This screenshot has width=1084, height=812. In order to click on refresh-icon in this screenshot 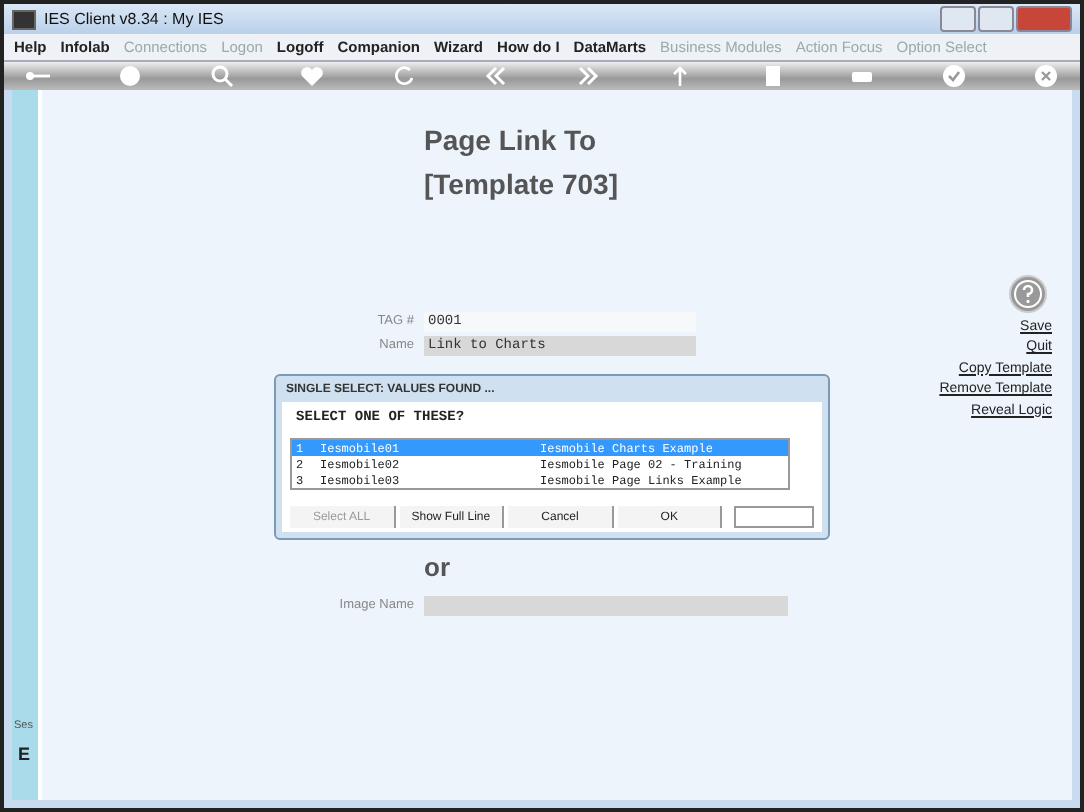, I will do `click(404, 76)`.